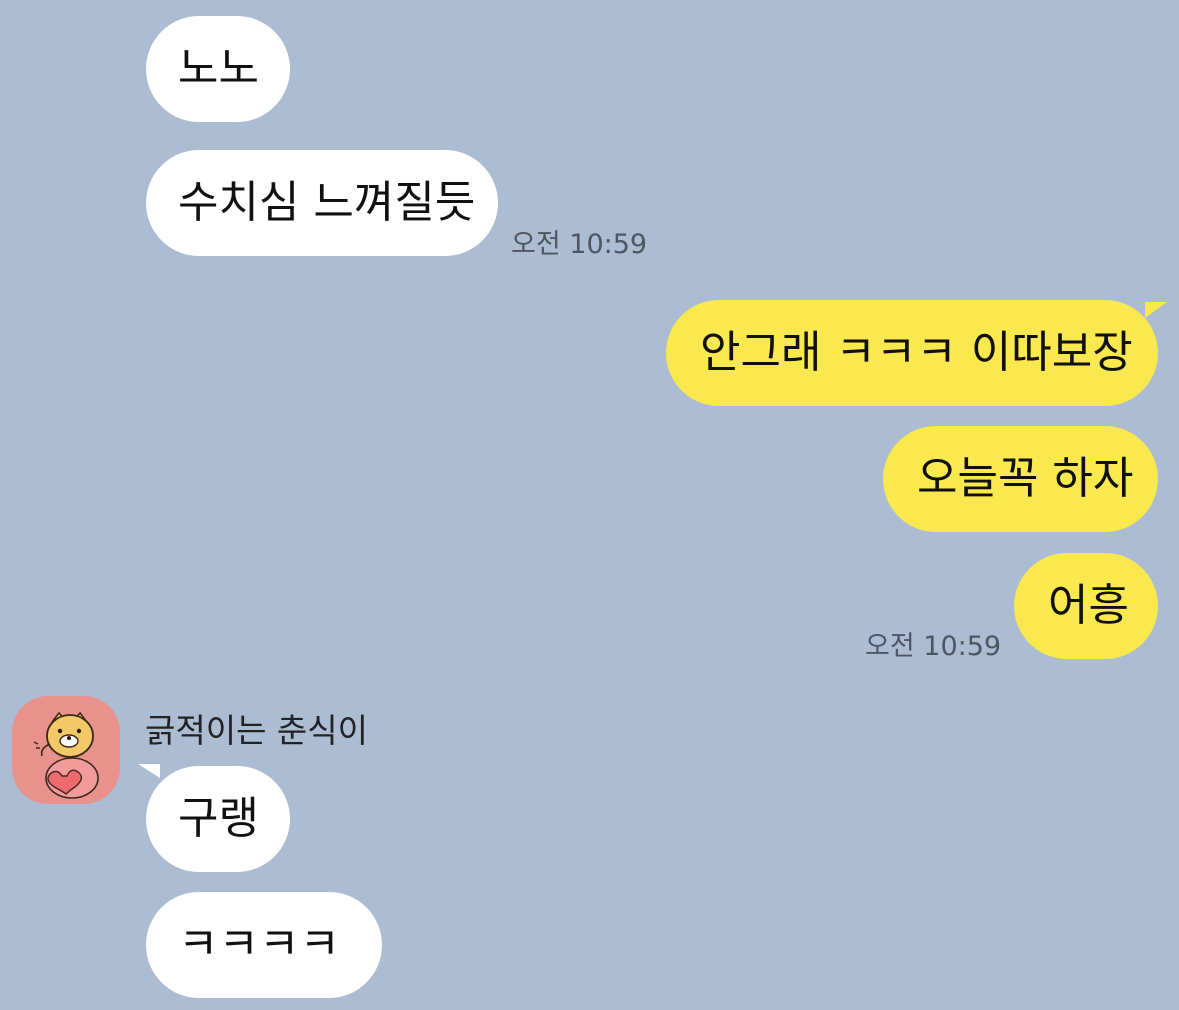 This screenshot has width=1179, height=1010. I want to click on message-text: 구랭, so click(218, 818).